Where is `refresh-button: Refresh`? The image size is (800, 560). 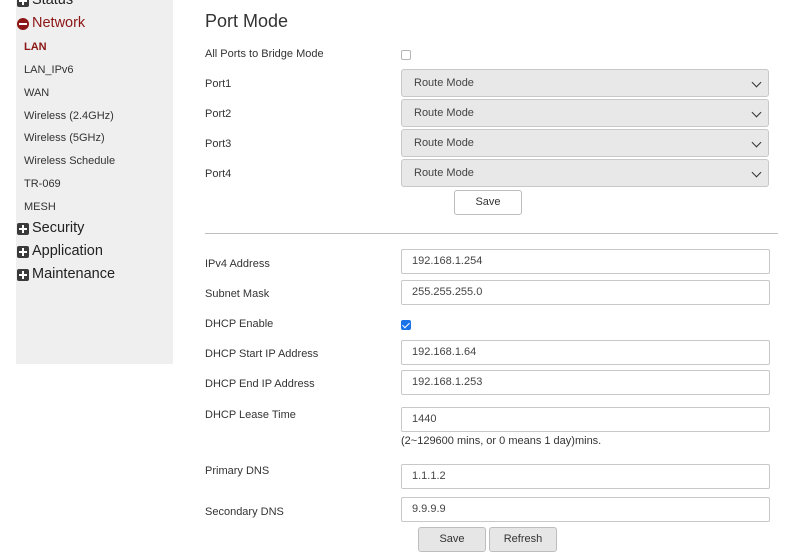 refresh-button: Refresh is located at coordinates (523, 539).